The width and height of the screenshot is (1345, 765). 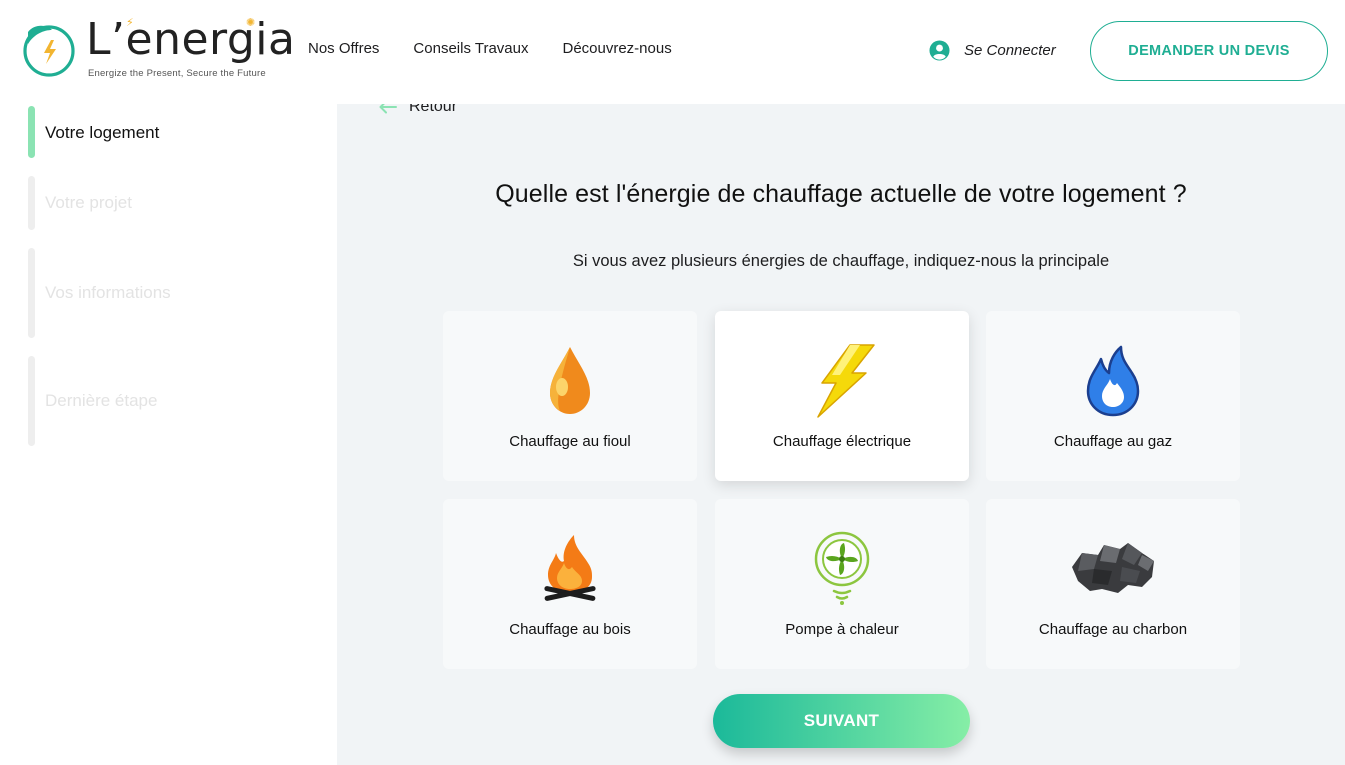 What do you see at coordinates (841, 721) in the screenshot?
I see `next-button: SUIVANT` at bounding box center [841, 721].